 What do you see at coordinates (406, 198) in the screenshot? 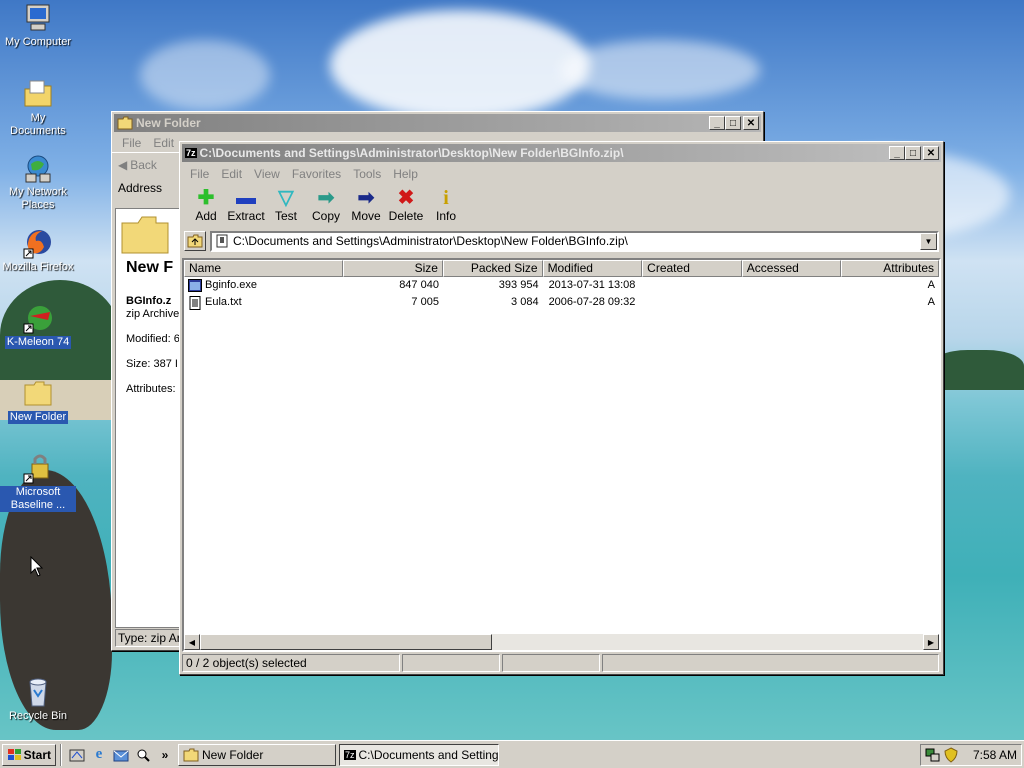
I see `delete-icon: ✖` at bounding box center [406, 198].